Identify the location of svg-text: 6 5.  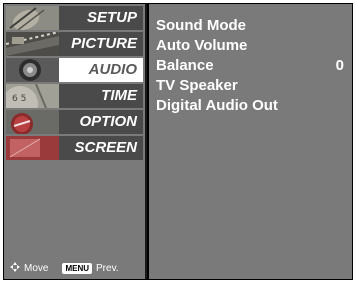
(19, 99).